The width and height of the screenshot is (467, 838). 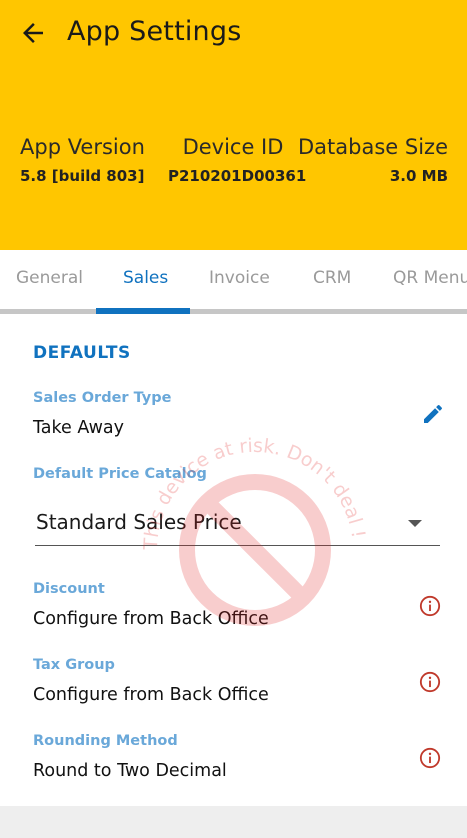 What do you see at coordinates (145, 278) in the screenshot?
I see `tab-sales: Sales` at bounding box center [145, 278].